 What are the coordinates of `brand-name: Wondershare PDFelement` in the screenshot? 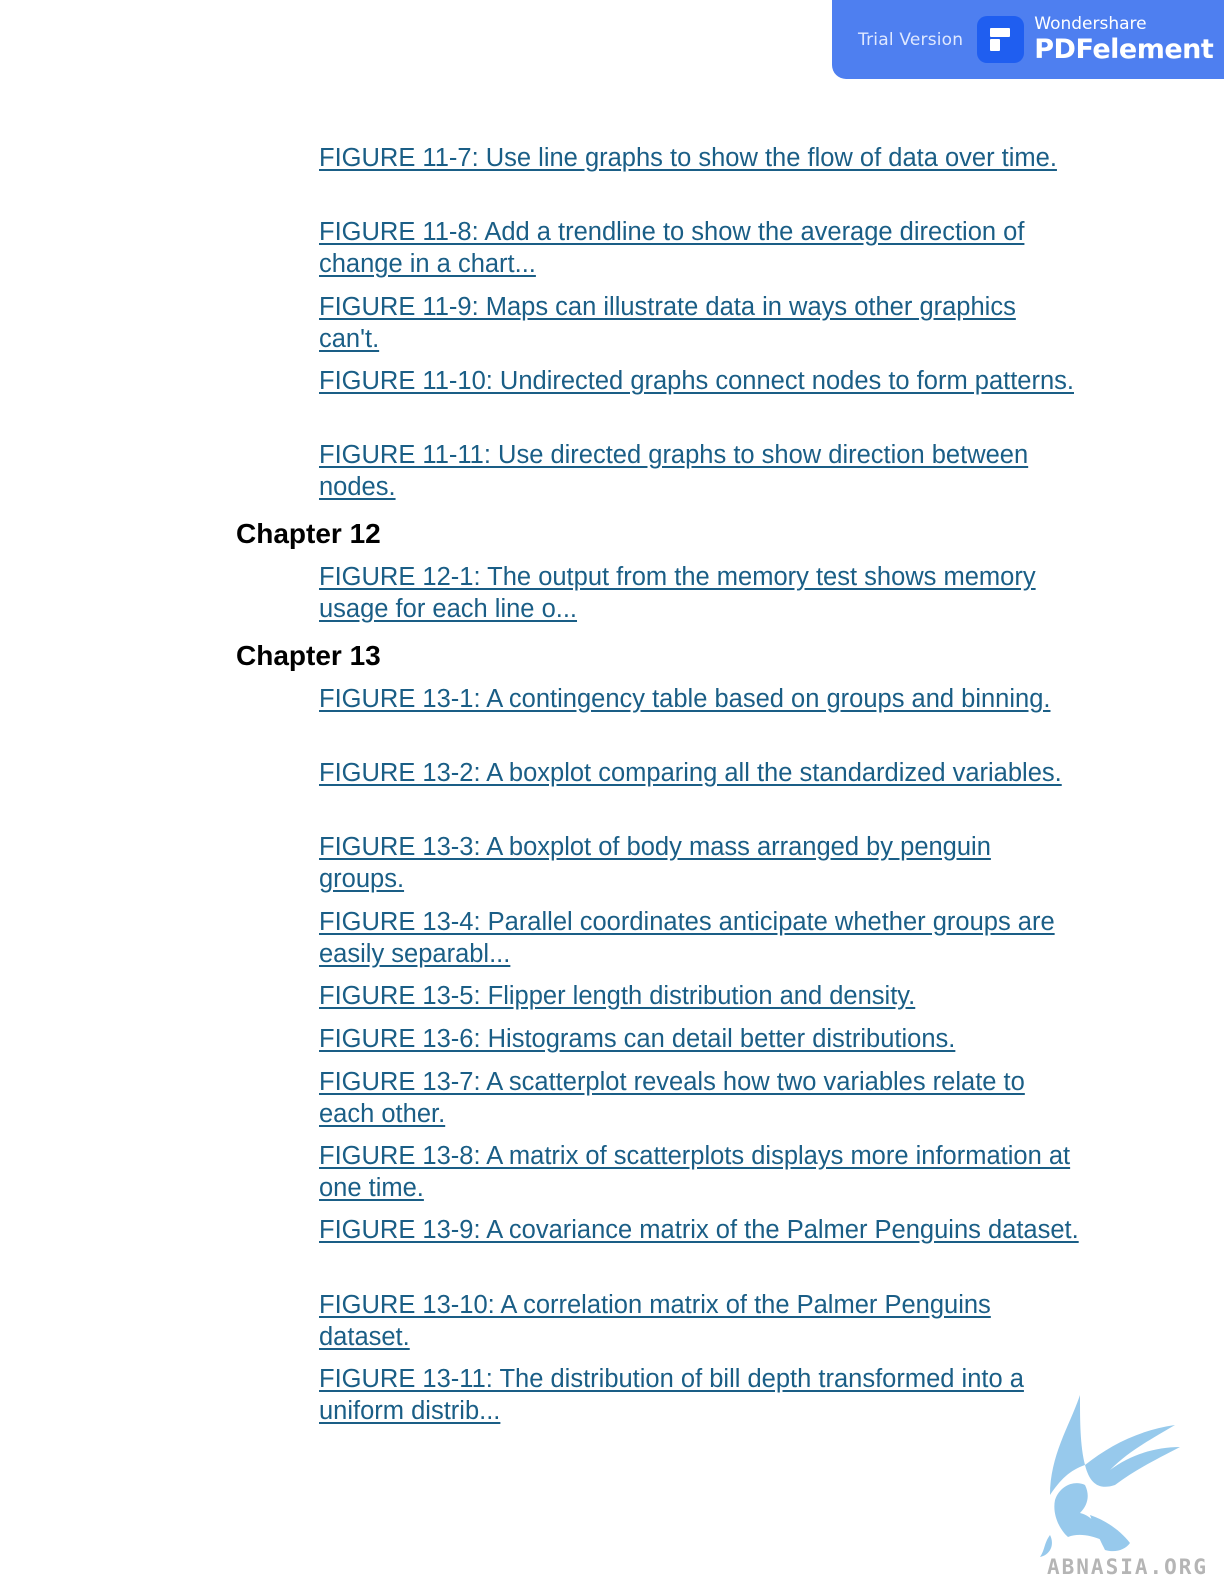 It's located at (1124, 39).